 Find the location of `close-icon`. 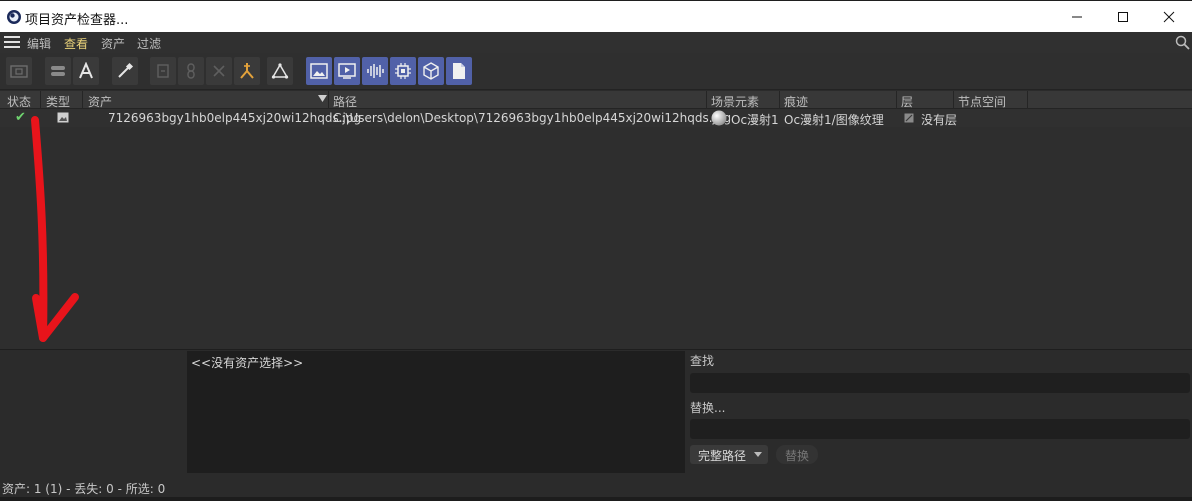

close-icon is located at coordinates (1169, 17).